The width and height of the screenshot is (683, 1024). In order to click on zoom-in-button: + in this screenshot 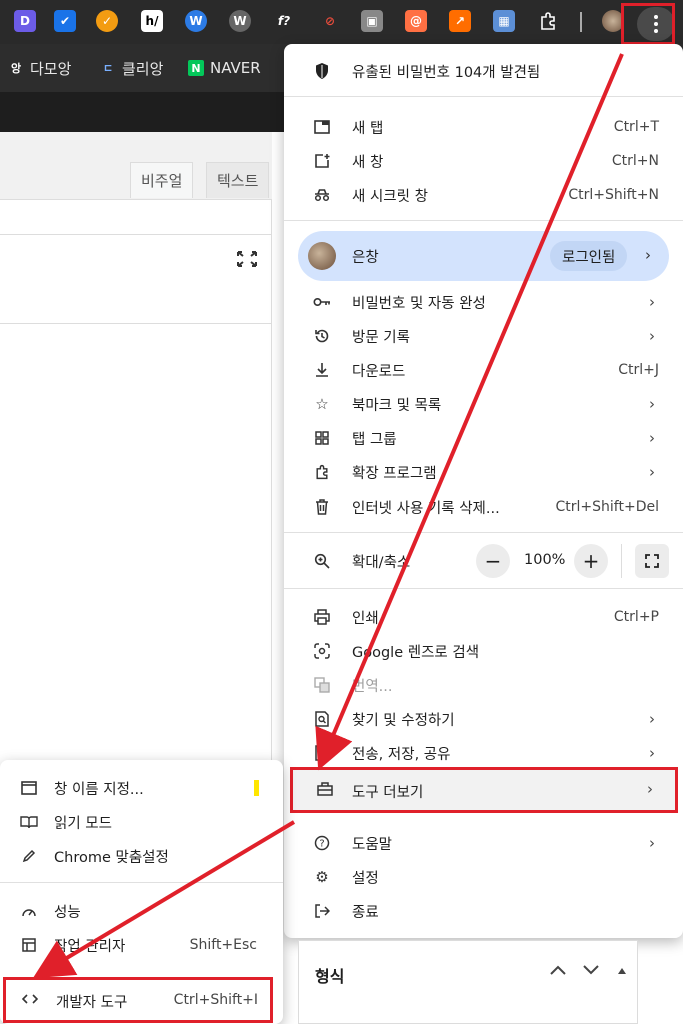, I will do `click(591, 561)`.